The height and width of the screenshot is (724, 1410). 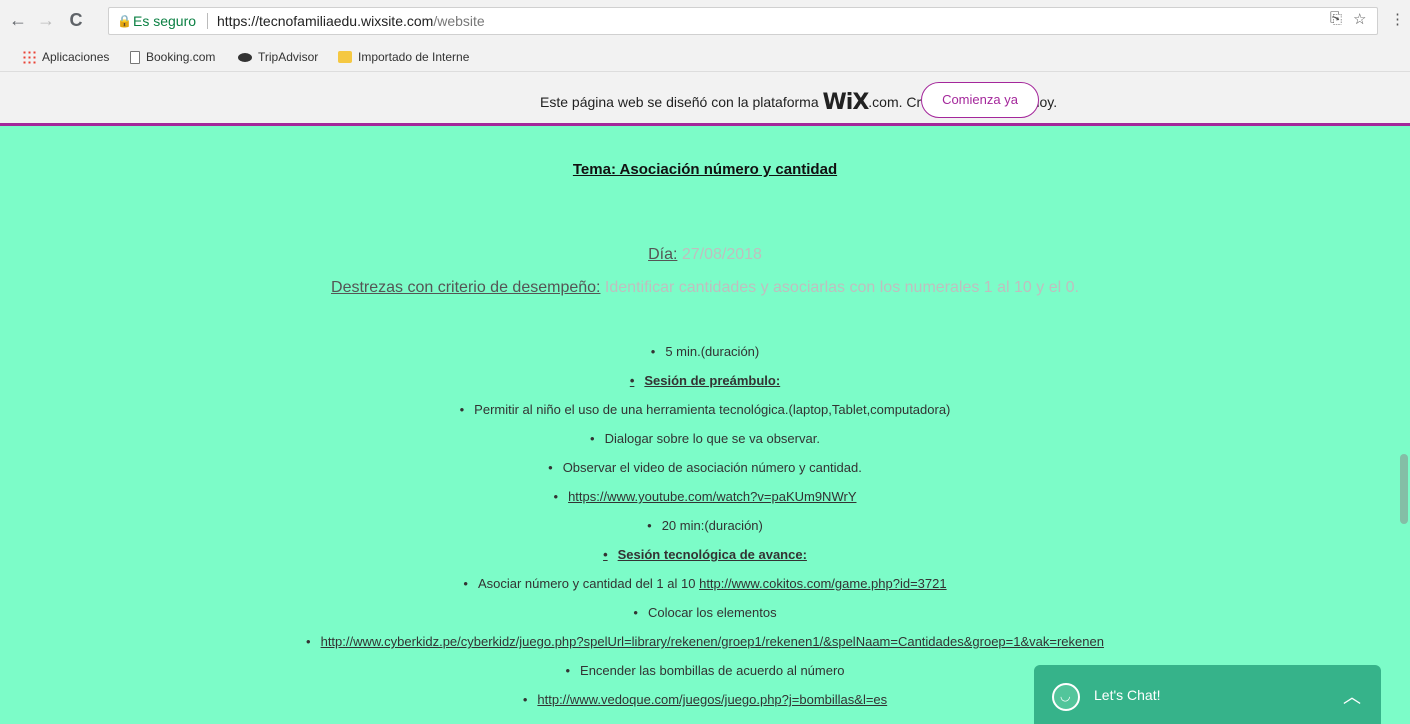 What do you see at coordinates (1404, 425) in the screenshot?
I see `scrollbar` at bounding box center [1404, 425].